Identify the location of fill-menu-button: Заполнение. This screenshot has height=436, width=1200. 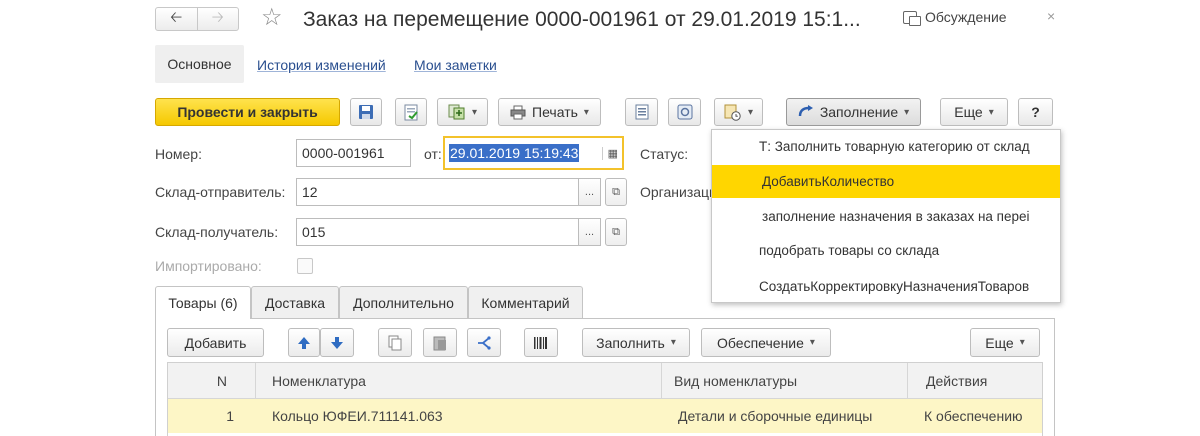
(853, 112).